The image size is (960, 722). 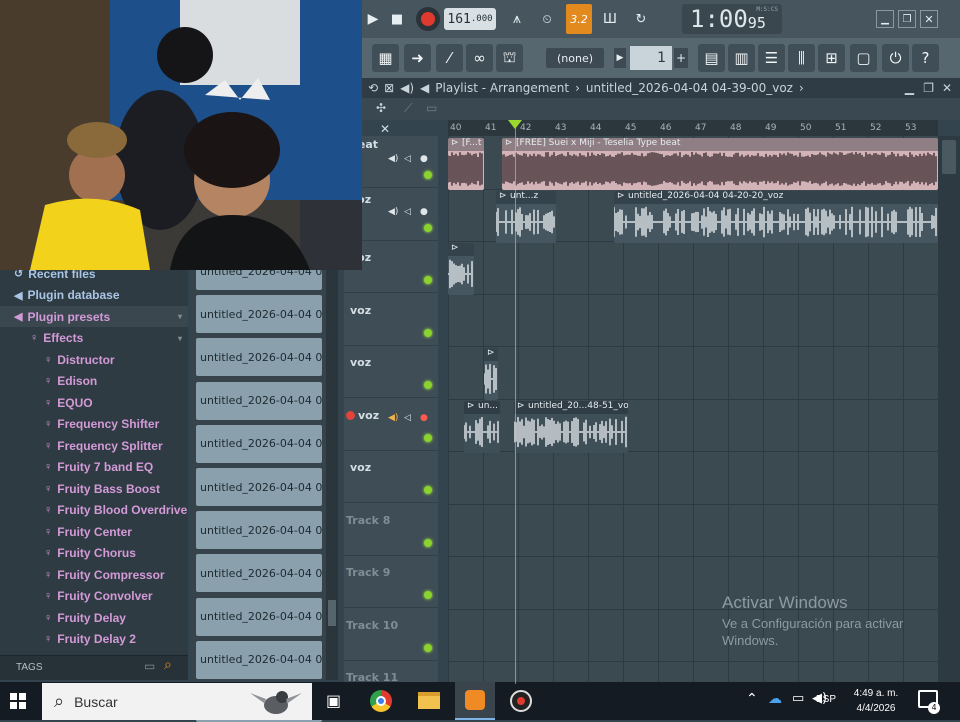 I want to click on channel-rack-icon: ▥, so click(x=741, y=58).